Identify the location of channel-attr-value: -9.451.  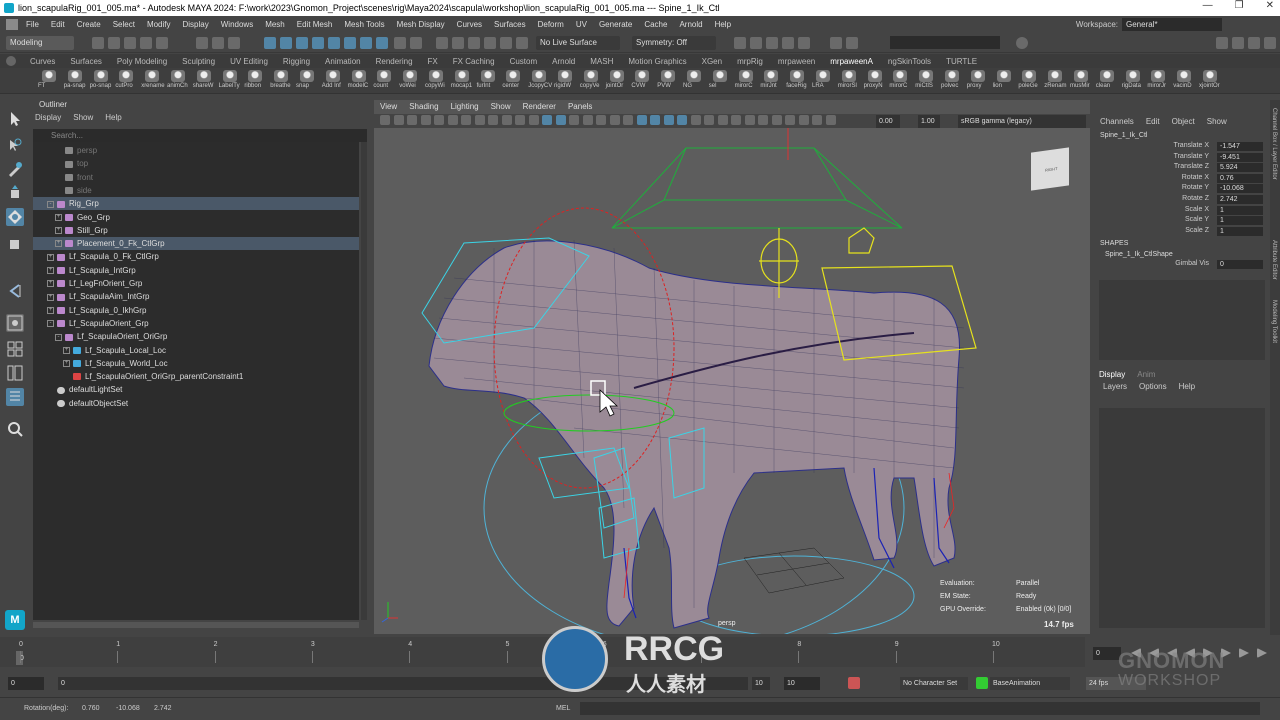
(1240, 157).